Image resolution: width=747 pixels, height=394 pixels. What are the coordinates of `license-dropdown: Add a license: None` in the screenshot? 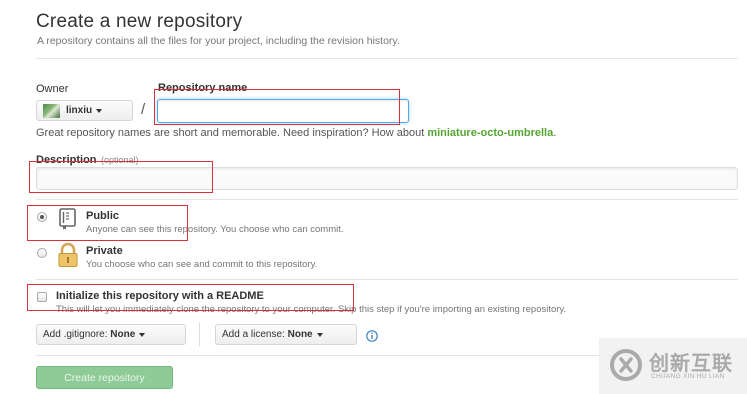 It's located at (286, 334).